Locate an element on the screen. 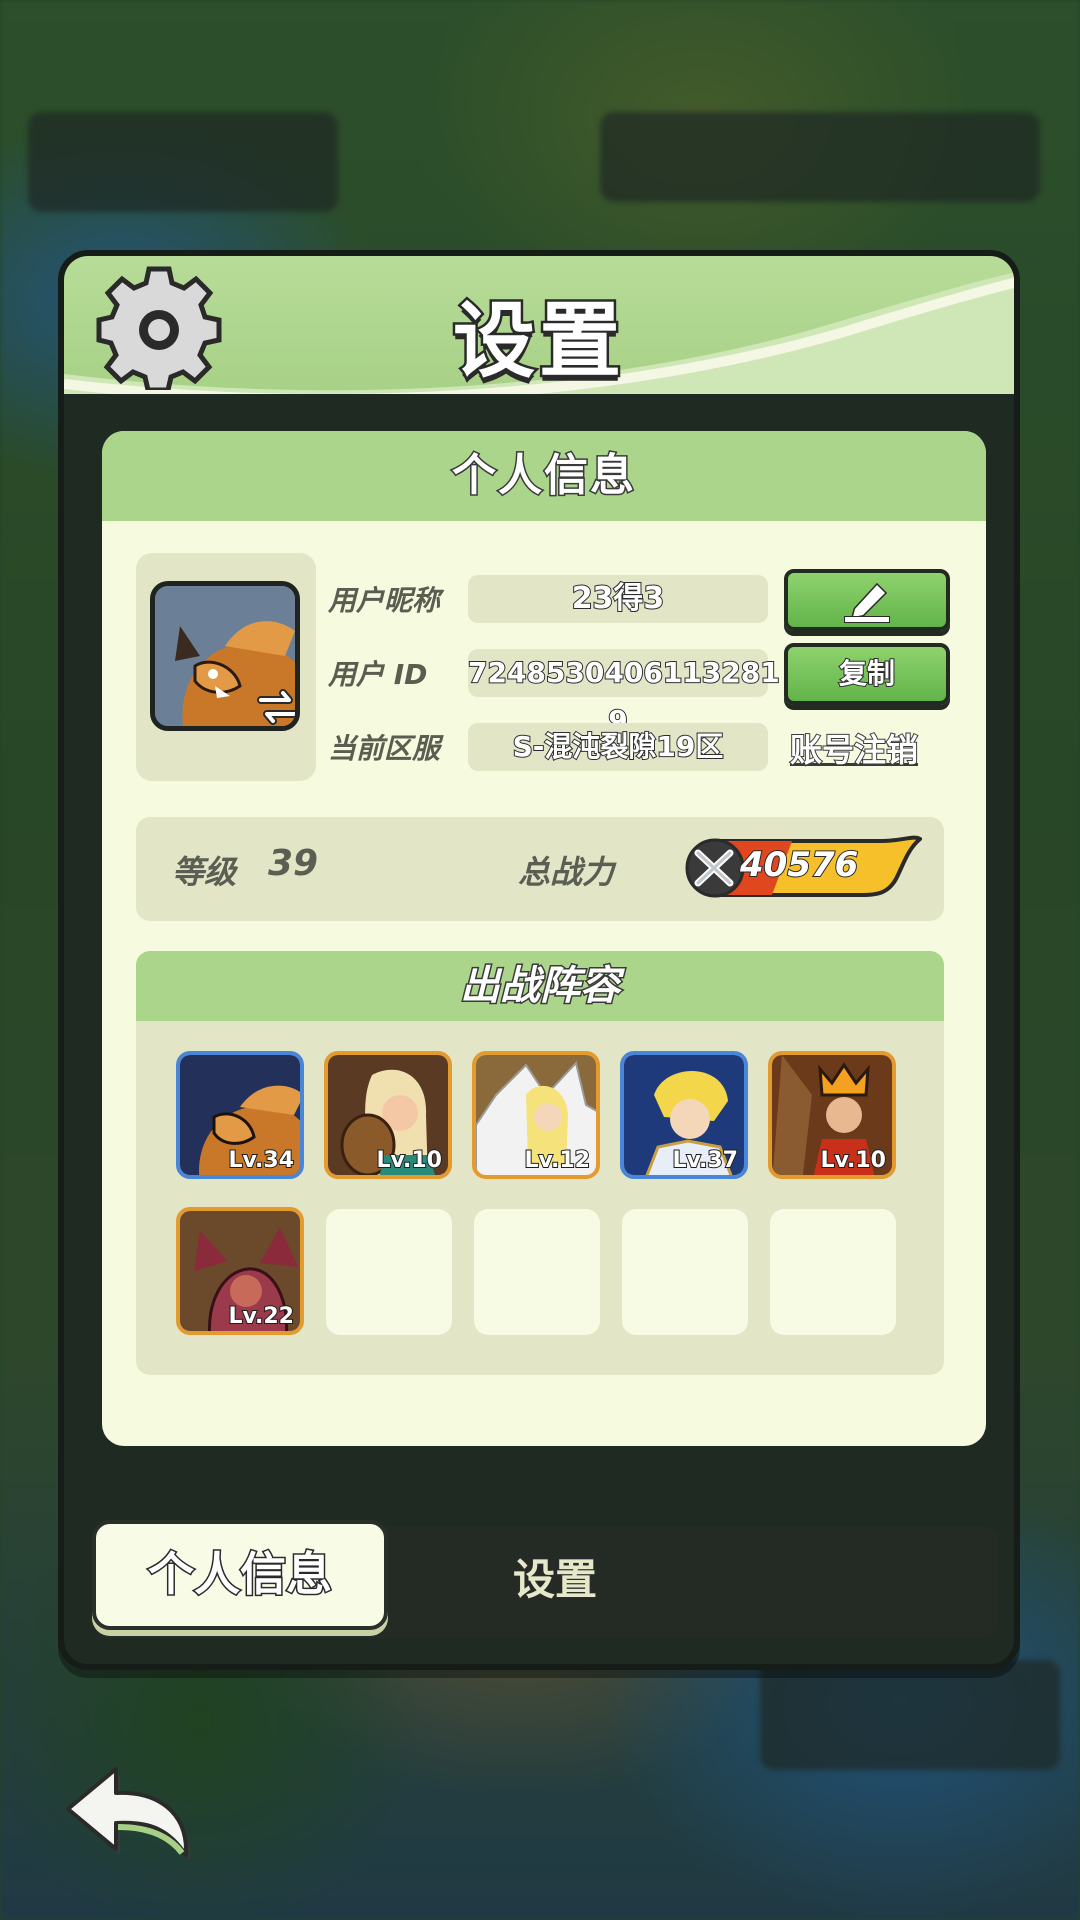  server-value: S-混沌裂隙19区 is located at coordinates (618, 747).